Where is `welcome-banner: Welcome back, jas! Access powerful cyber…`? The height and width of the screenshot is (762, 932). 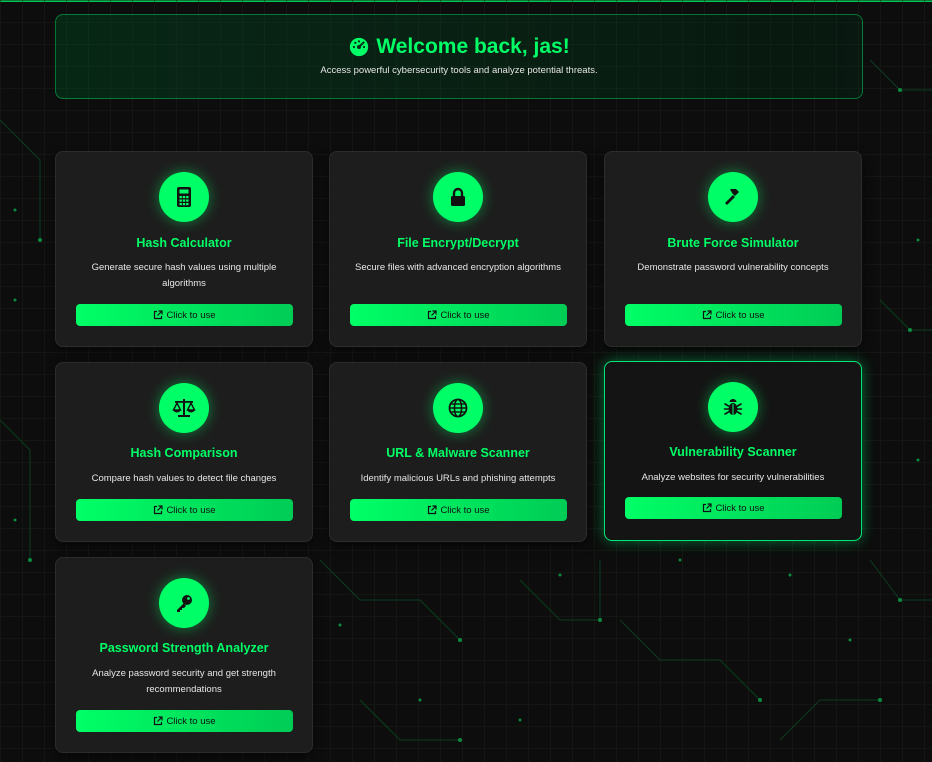
welcome-banner: Welcome back, jas! Access powerful cyber… is located at coordinates (459, 56).